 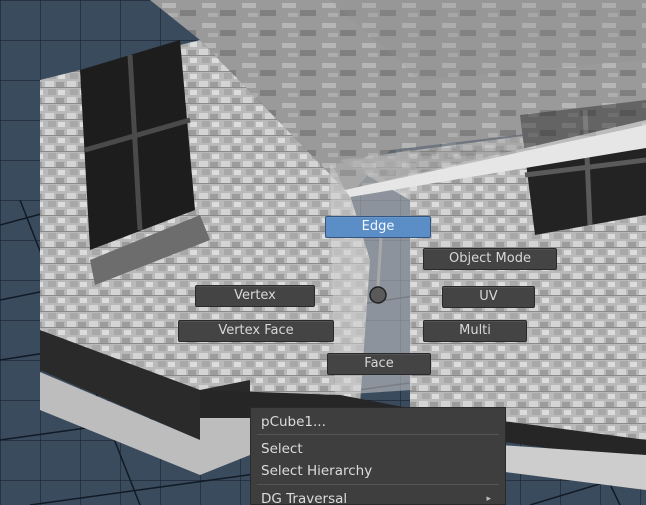 I want to click on marking-menu-face: Face, so click(x=379, y=364).